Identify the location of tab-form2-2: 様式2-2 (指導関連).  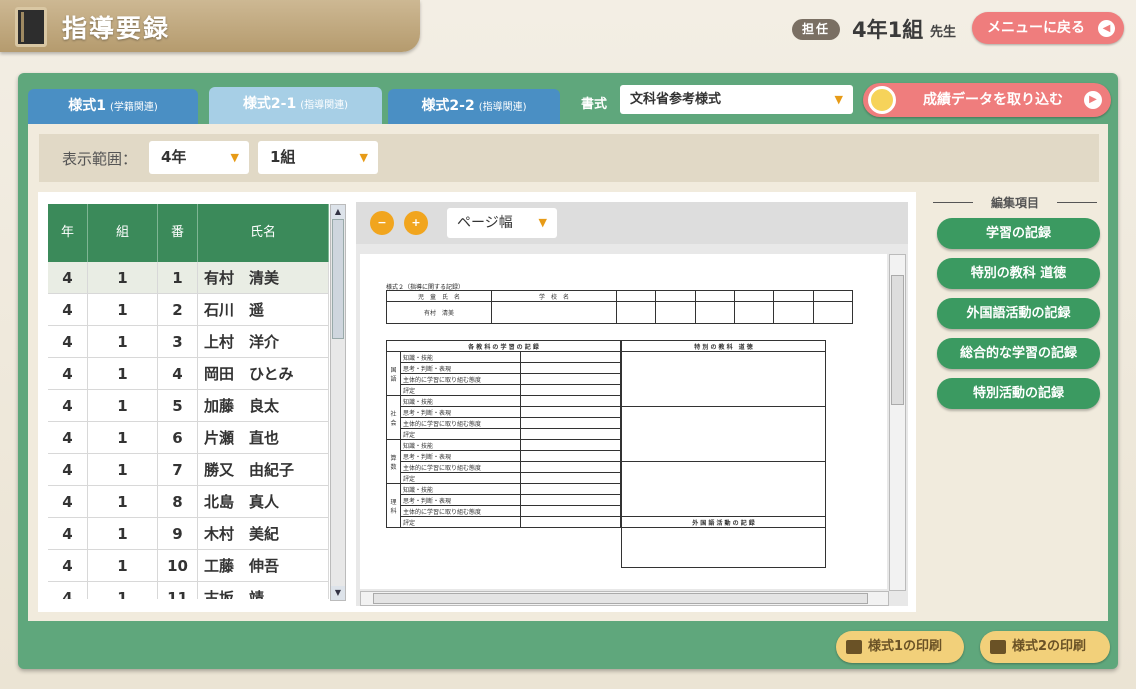
(474, 106).